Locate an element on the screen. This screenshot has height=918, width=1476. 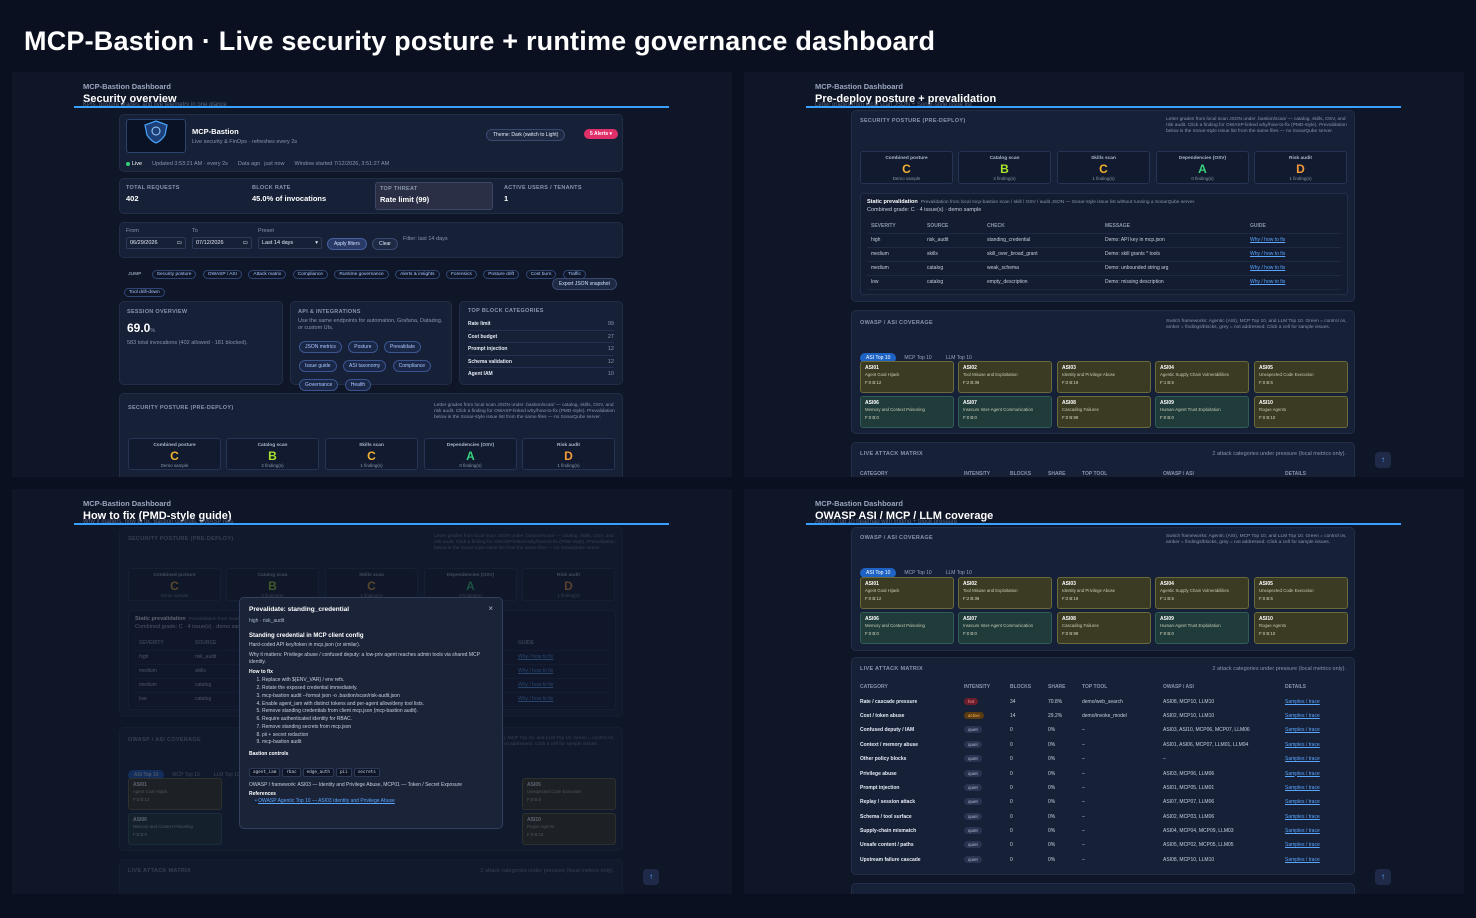
api-chip: JSON metrics is located at coordinates (320, 347).